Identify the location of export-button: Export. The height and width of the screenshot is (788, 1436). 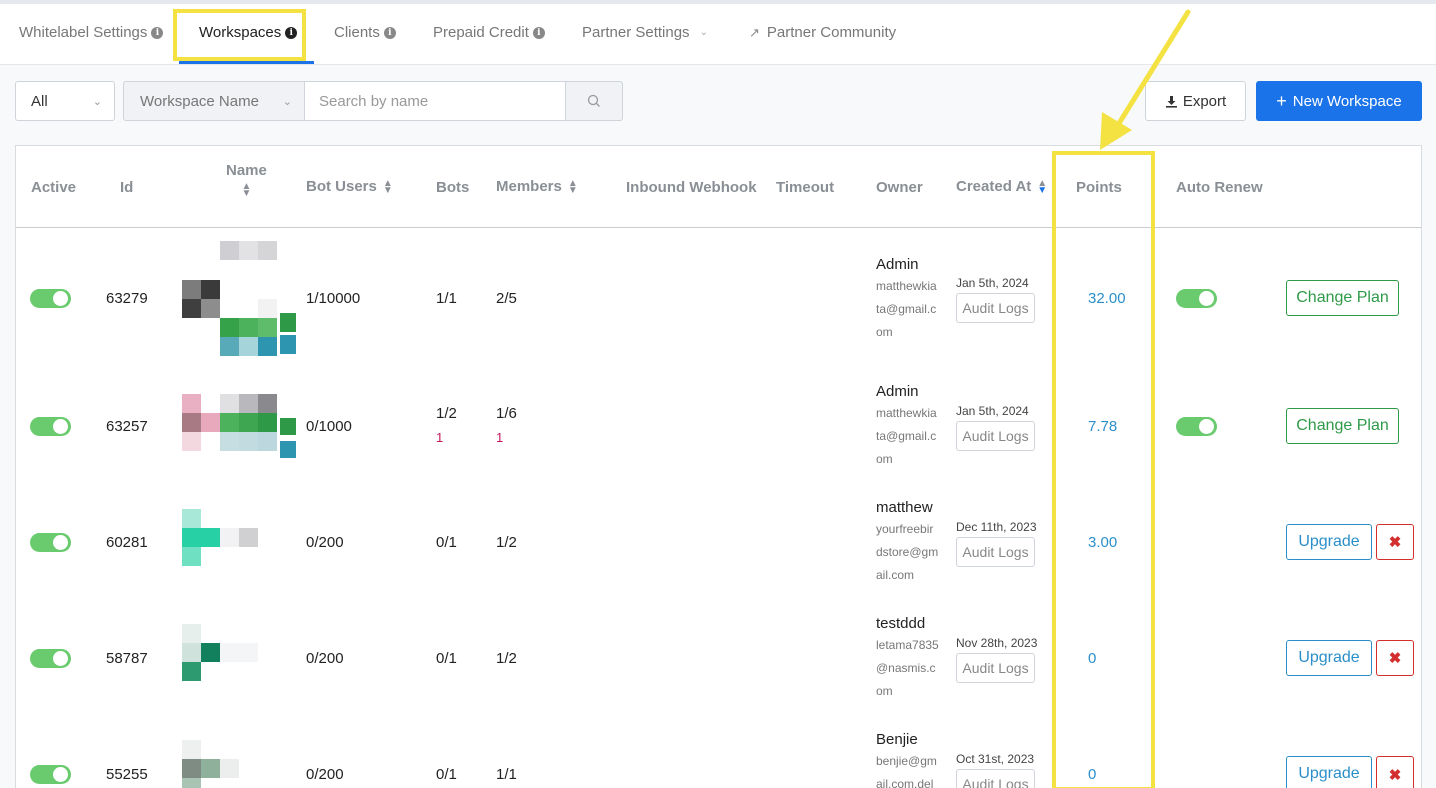
(1195, 101).